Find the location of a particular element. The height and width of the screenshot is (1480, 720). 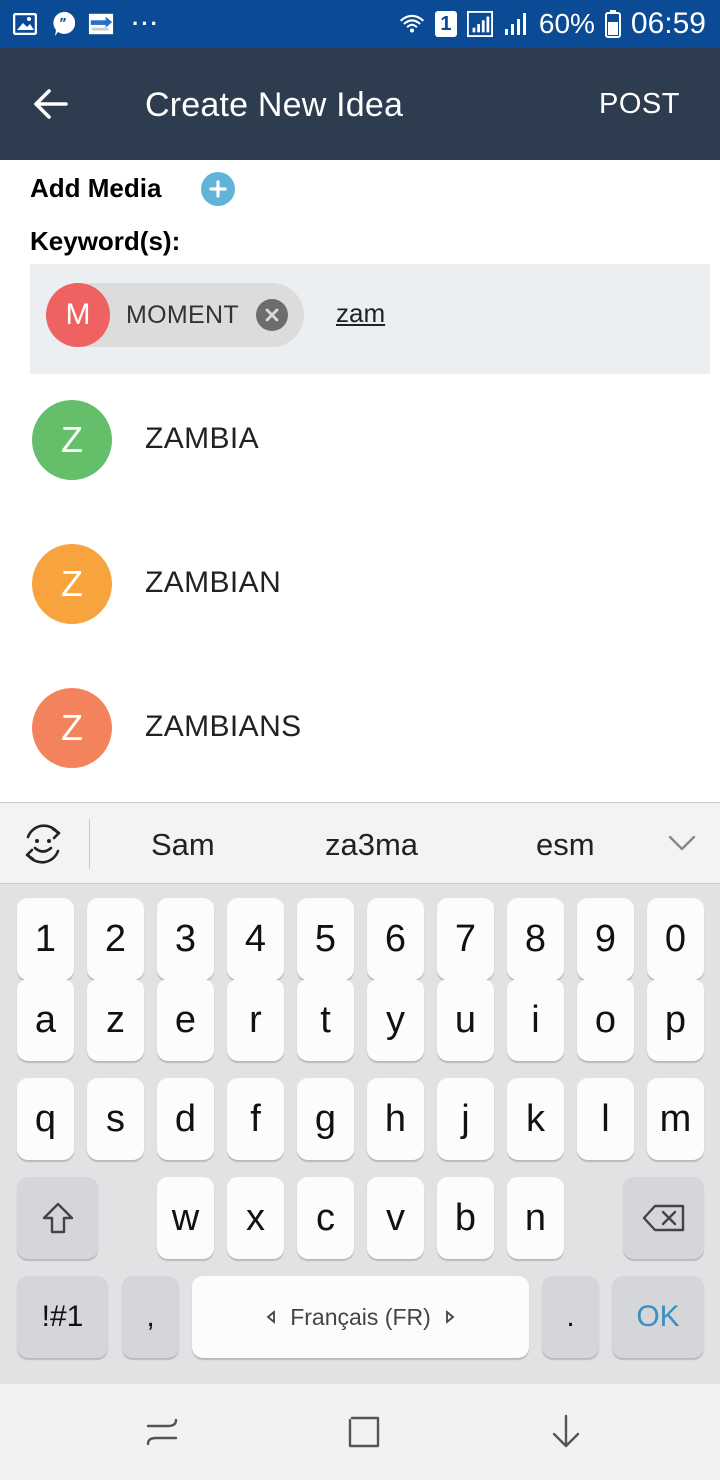

key-n: n is located at coordinates (535, 1218).